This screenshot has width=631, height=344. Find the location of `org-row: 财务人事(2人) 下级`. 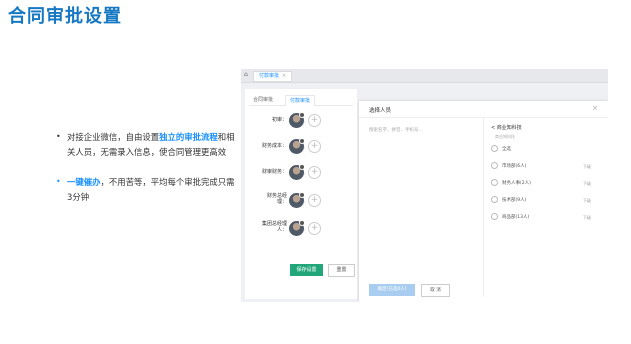

org-row: 财务人事(2人) 下级 is located at coordinates (546, 183).